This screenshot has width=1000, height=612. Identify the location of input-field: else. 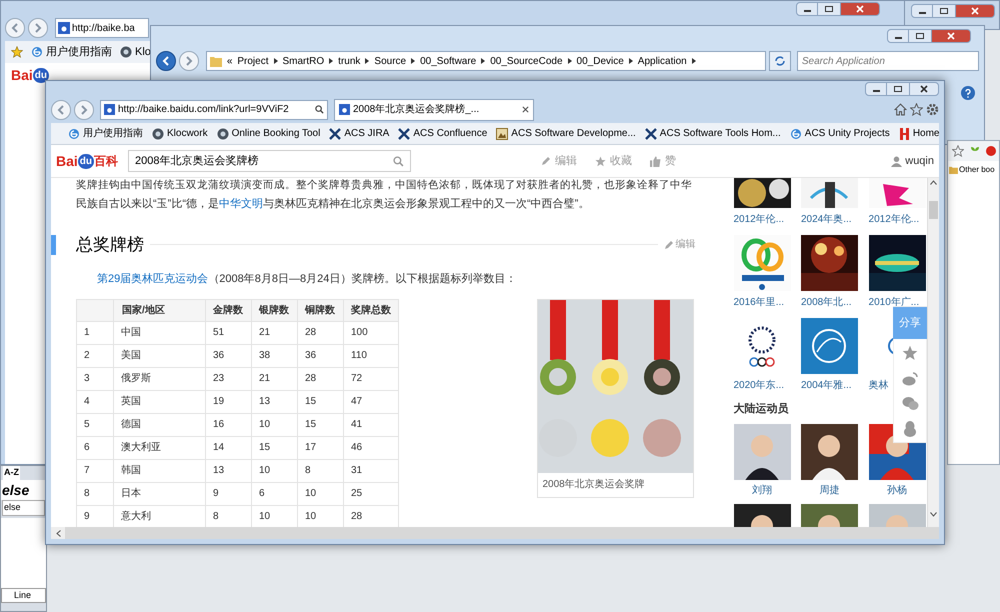
(23, 508).